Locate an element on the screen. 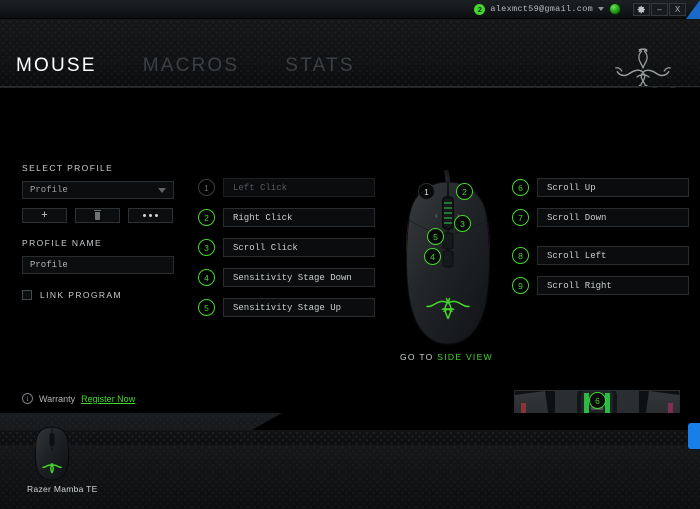 This screenshot has height=509, width=700. device-bar-accent is located at coordinates (694, 436).